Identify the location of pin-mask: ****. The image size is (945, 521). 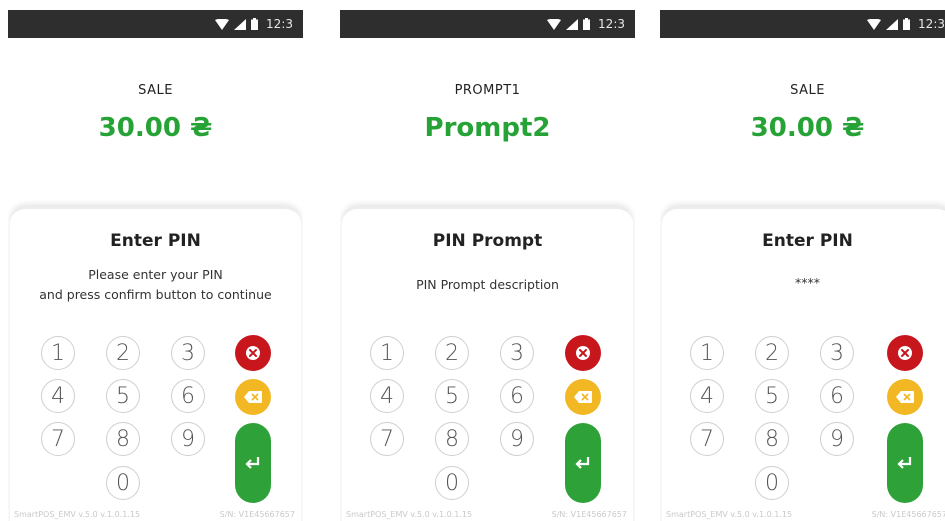
(803, 283).